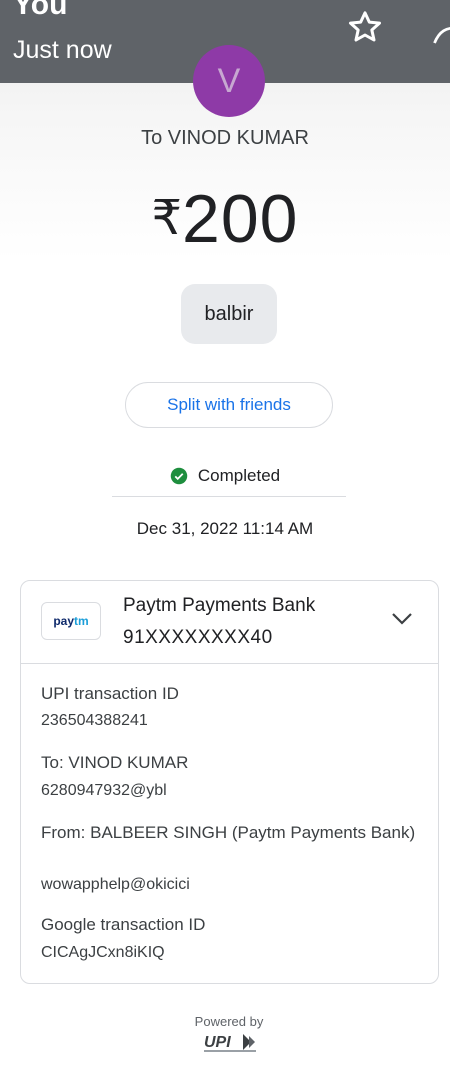 This screenshot has height=1083, width=450. I want to click on sender-name: You, so click(40, 10).